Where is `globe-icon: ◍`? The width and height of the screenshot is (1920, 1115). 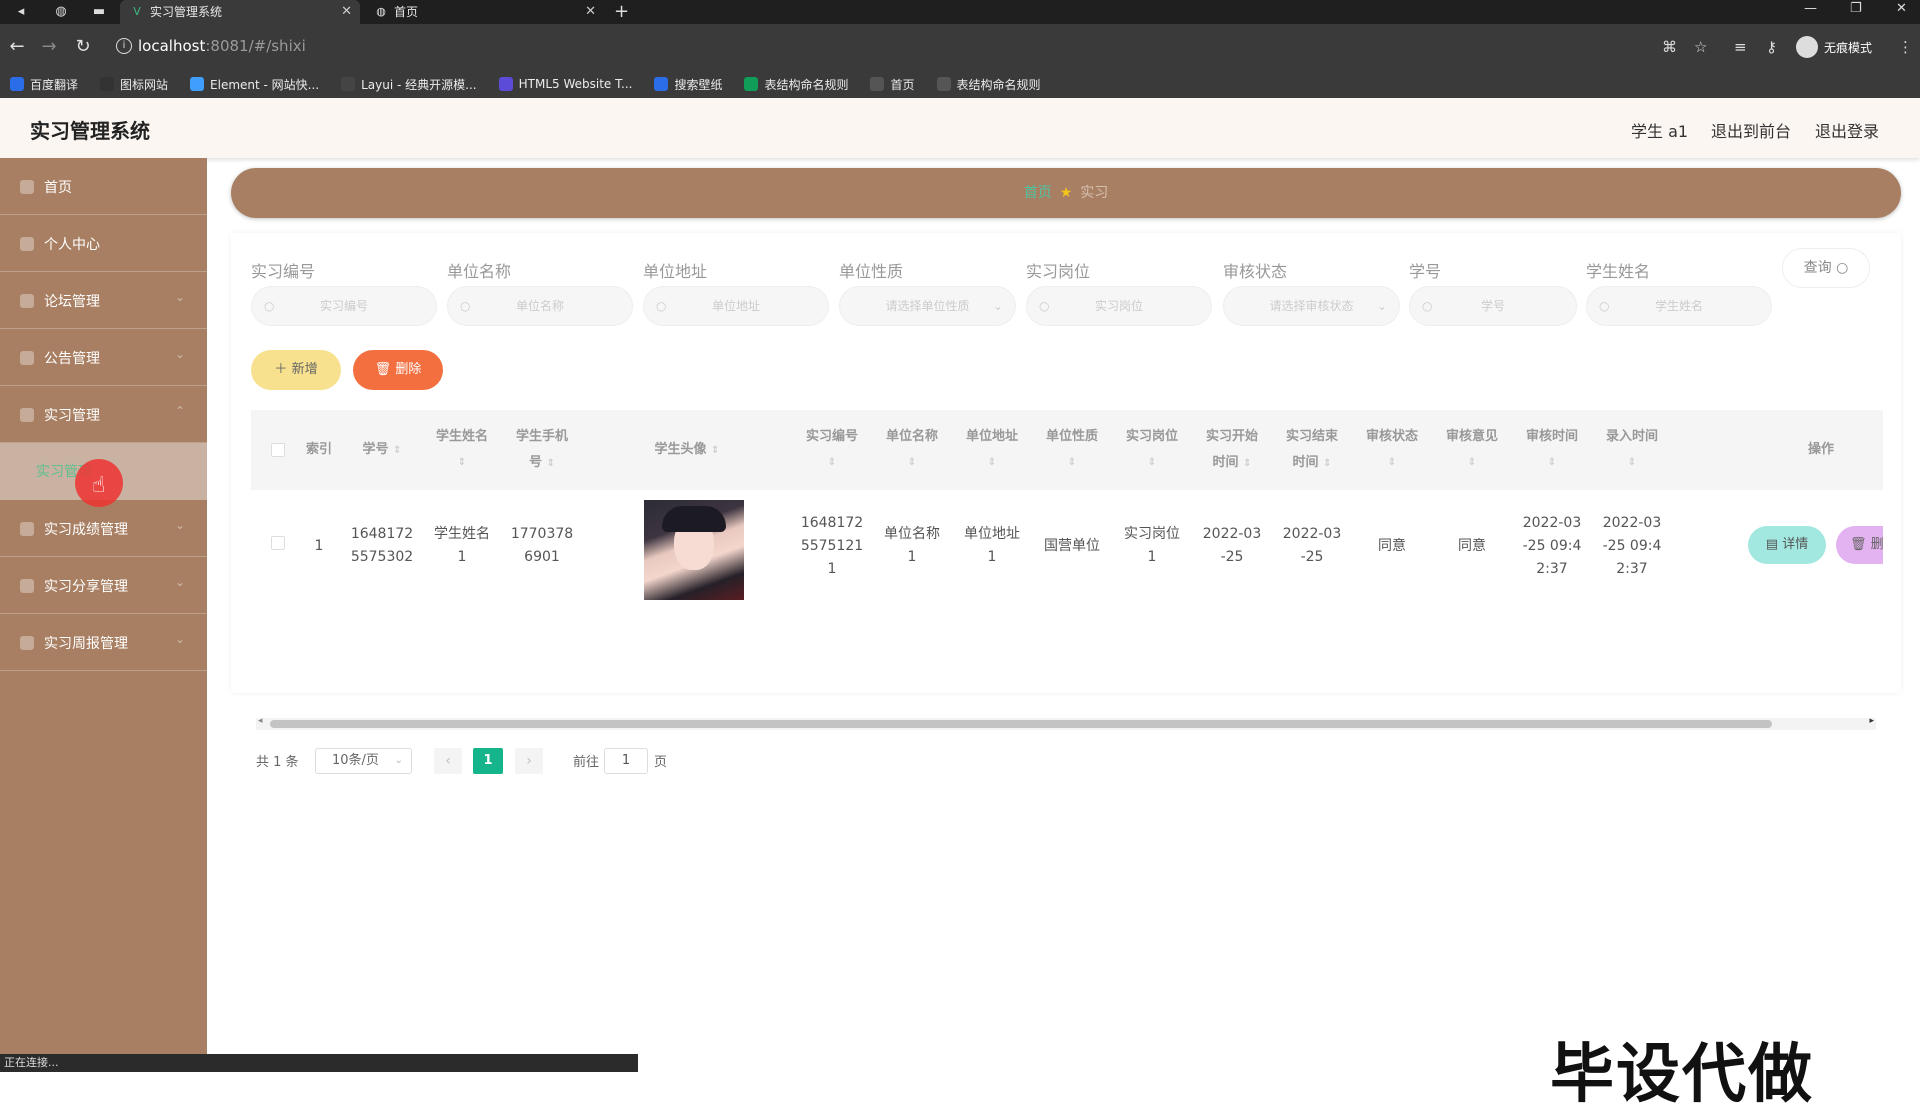
globe-icon: ◍ is located at coordinates (61, 12).